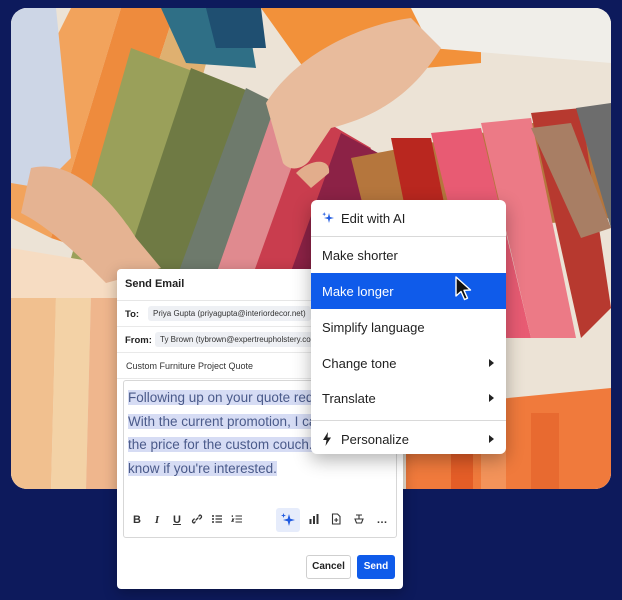 The image size is (622, 600). I want to click on ai-assist-button, so click(288, 520).